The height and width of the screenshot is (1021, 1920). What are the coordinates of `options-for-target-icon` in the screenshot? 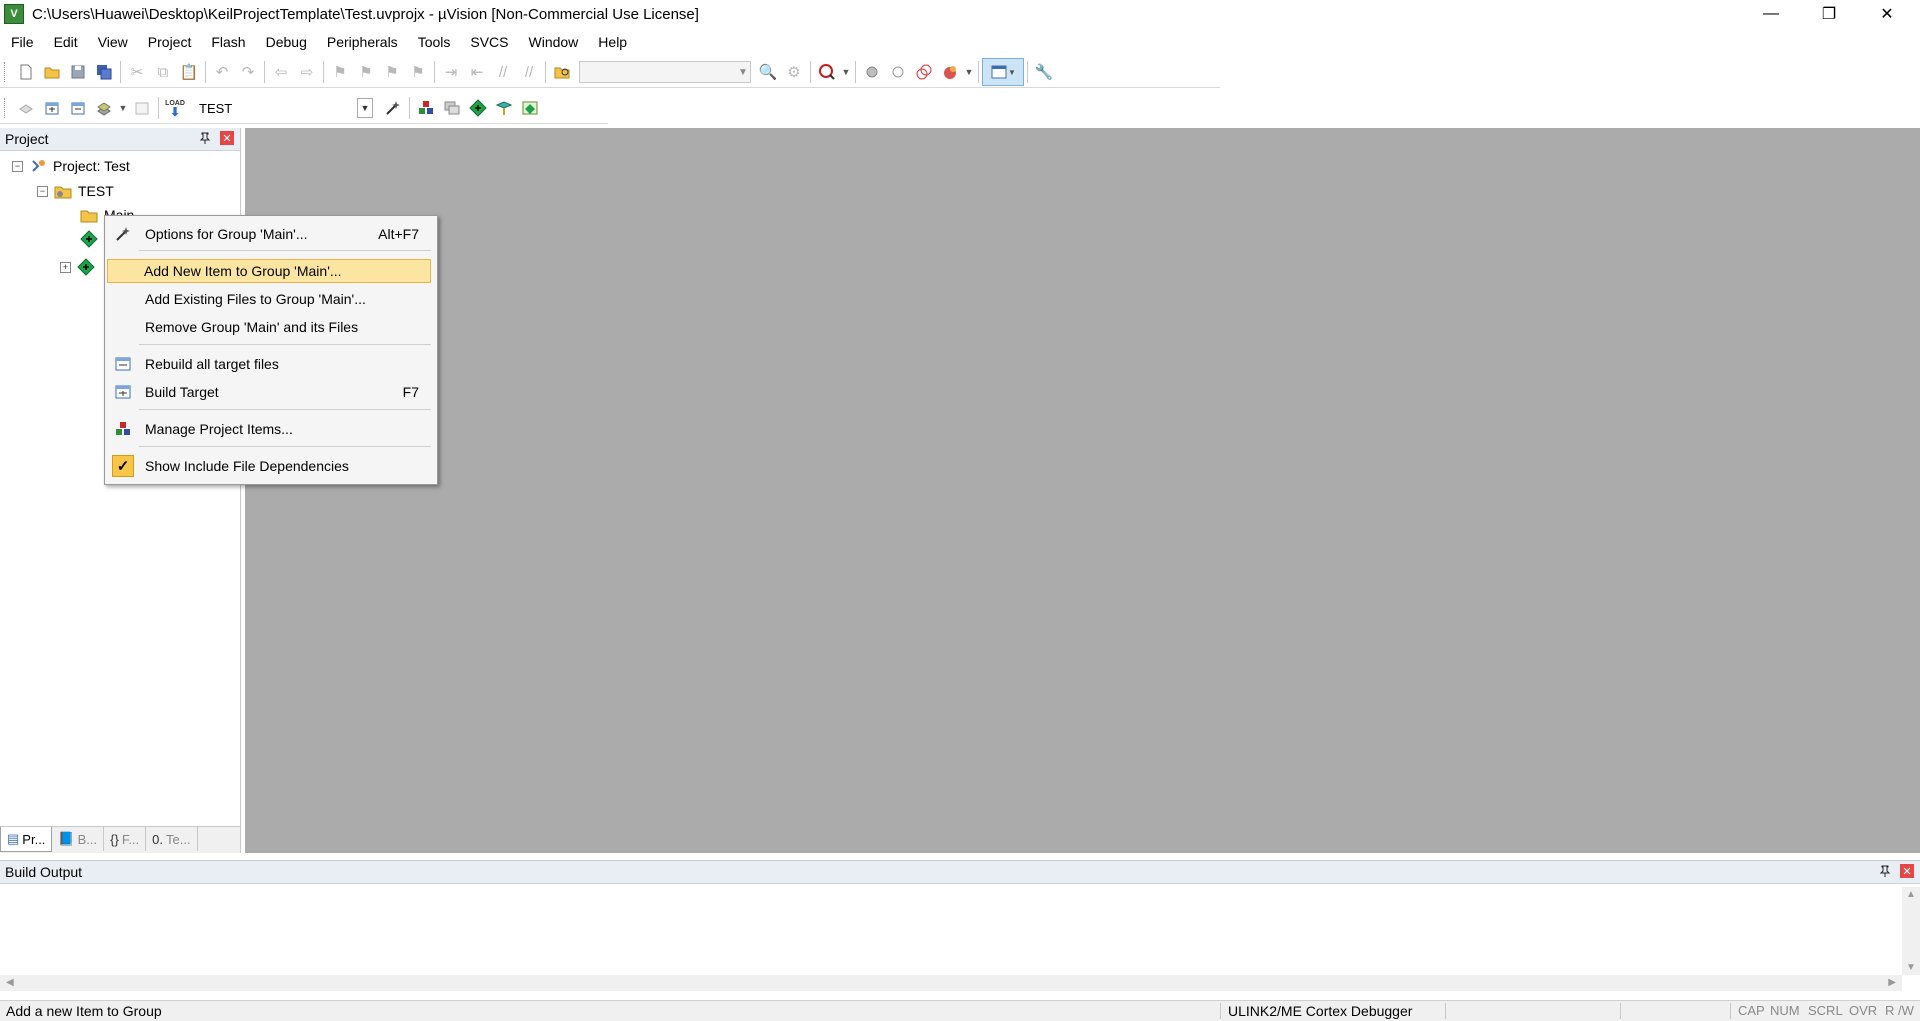 It's located at (393, 108).